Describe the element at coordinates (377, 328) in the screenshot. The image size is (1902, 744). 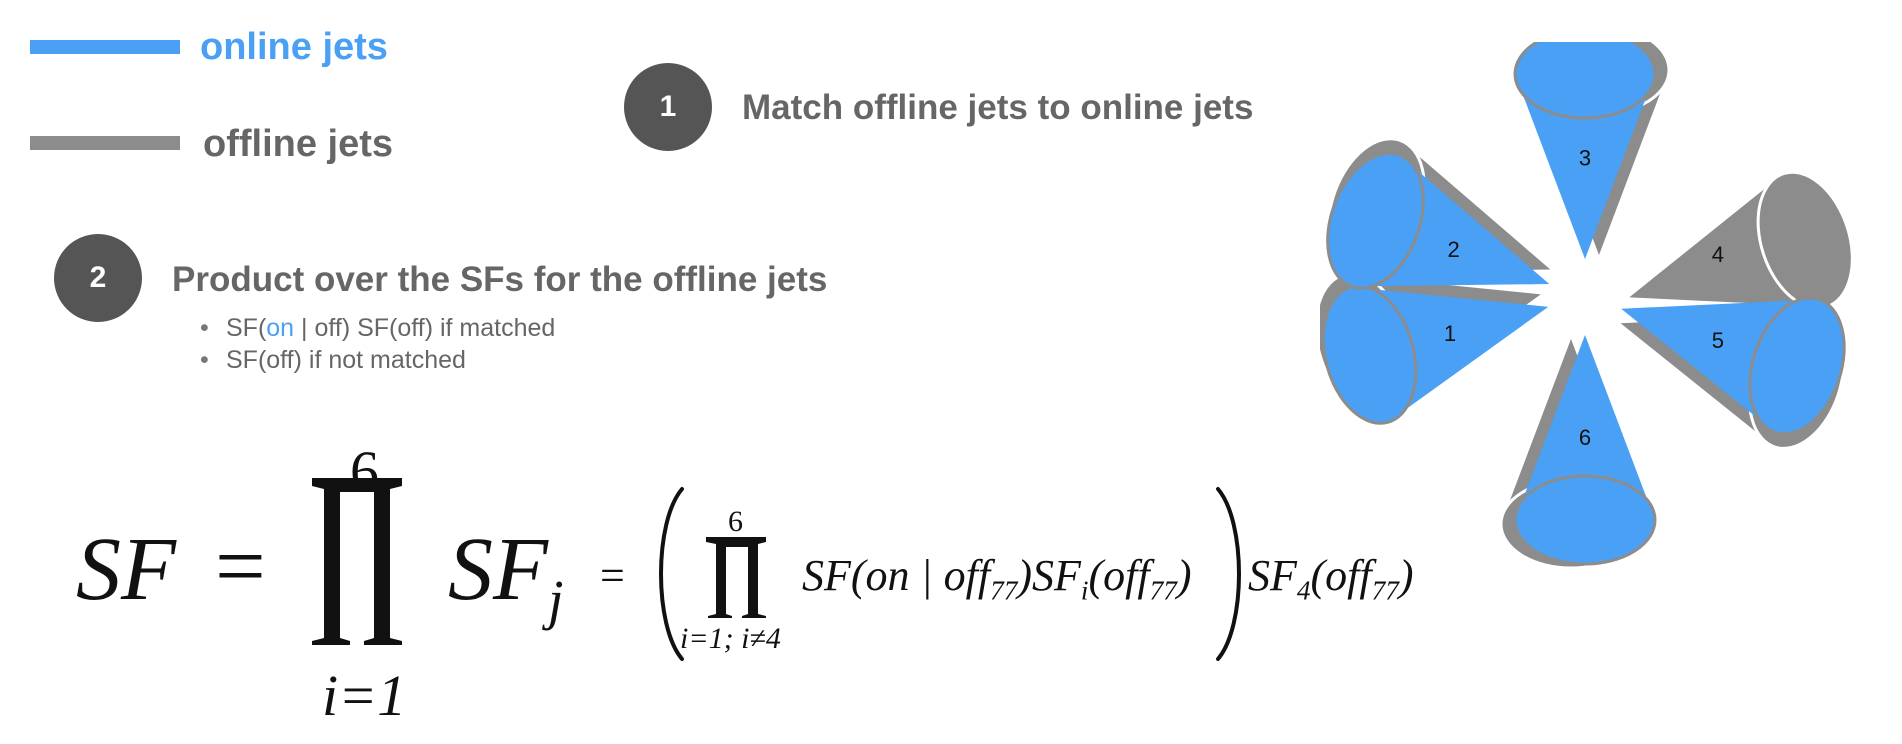
I see `bullet-matched: SF(on | off) SF(off) if matched` at that location.